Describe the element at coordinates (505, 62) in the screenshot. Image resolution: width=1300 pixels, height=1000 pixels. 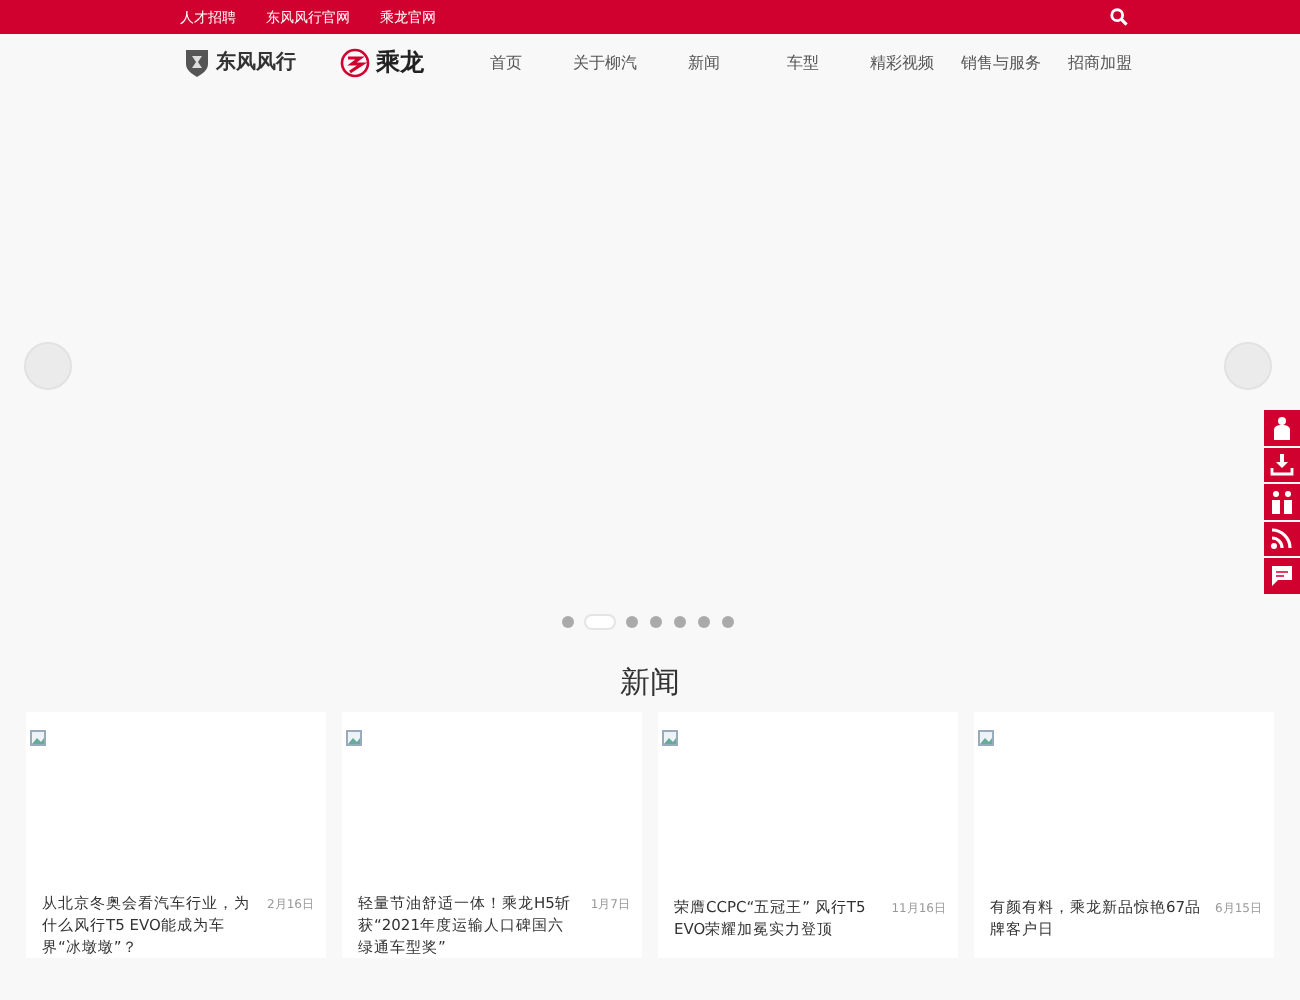
I see `nav-link: 首页` at that location.